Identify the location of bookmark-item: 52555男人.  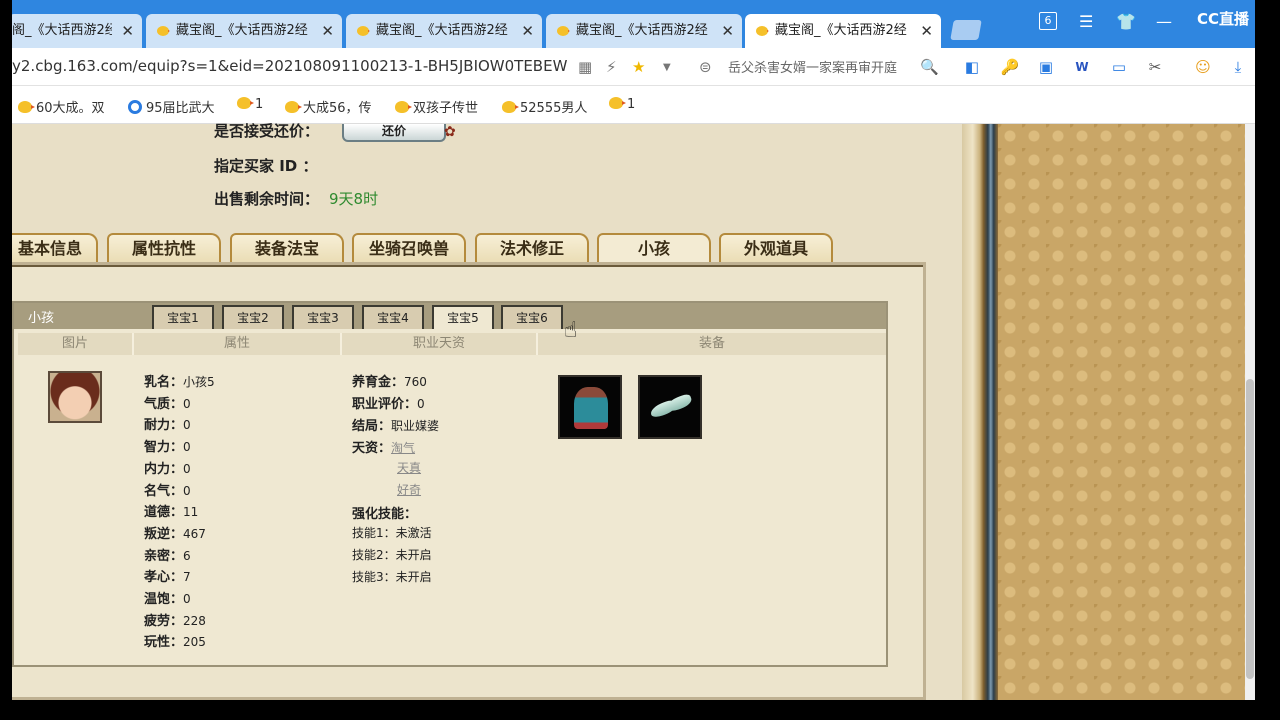
(544, 106).